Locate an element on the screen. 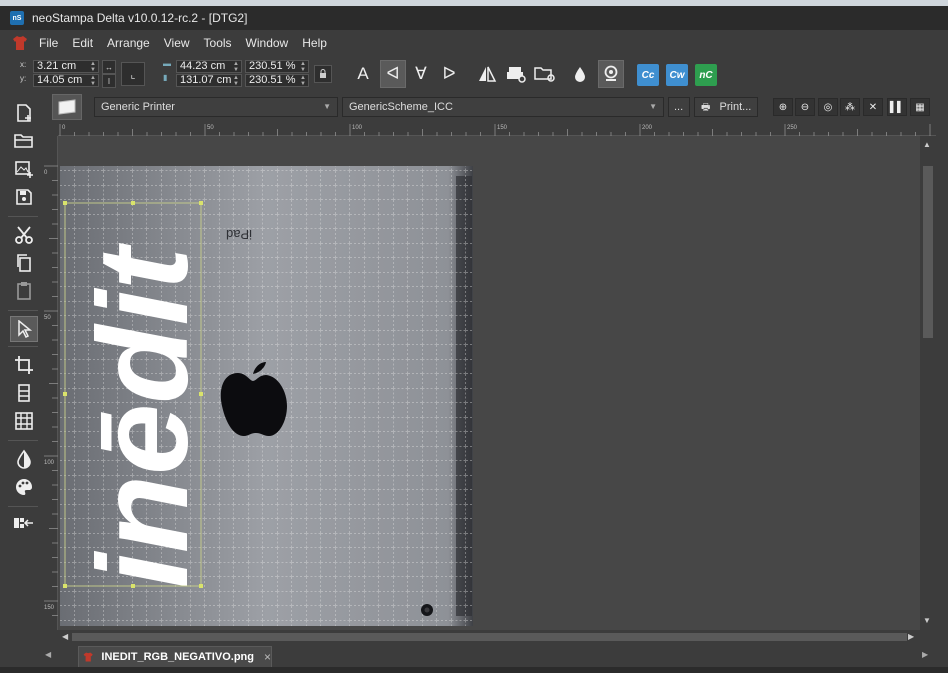  horizontal-ruler-ticks: 0 50 100 150 200 250 is located at coordinates (495, 130).